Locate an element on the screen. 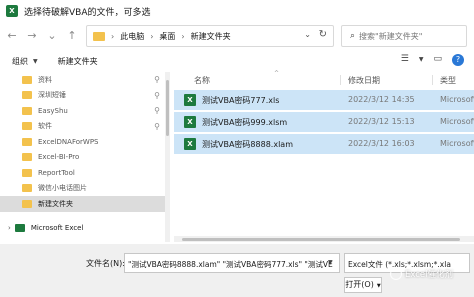 The width and height of the screenshot is (474, 297). sidebar-scrollbar is located at coordinates (167, 157).